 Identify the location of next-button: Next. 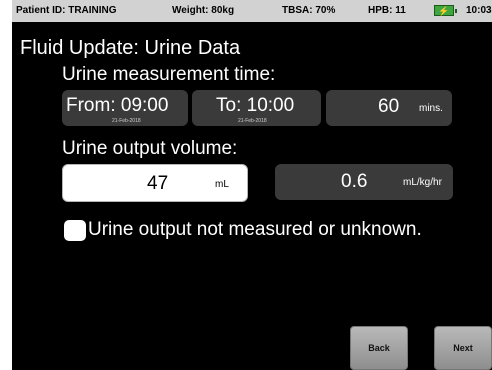
(463, 348).